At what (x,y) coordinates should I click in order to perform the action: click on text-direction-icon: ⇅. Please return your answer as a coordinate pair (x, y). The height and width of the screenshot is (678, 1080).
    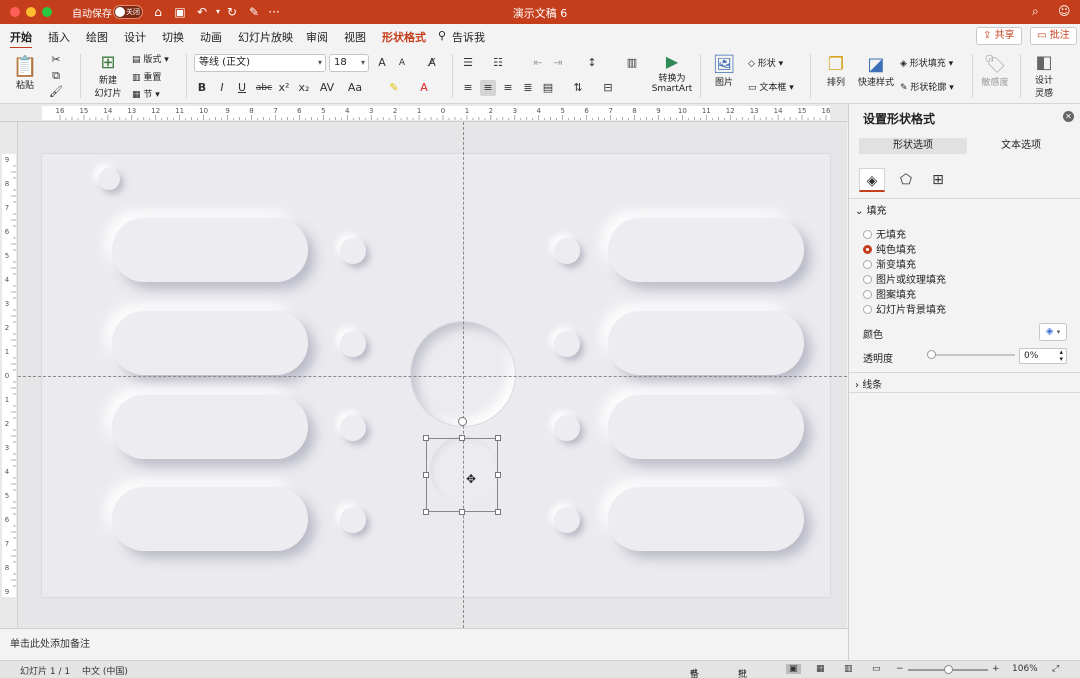
    Looking at the image, I should click on (578, 88).